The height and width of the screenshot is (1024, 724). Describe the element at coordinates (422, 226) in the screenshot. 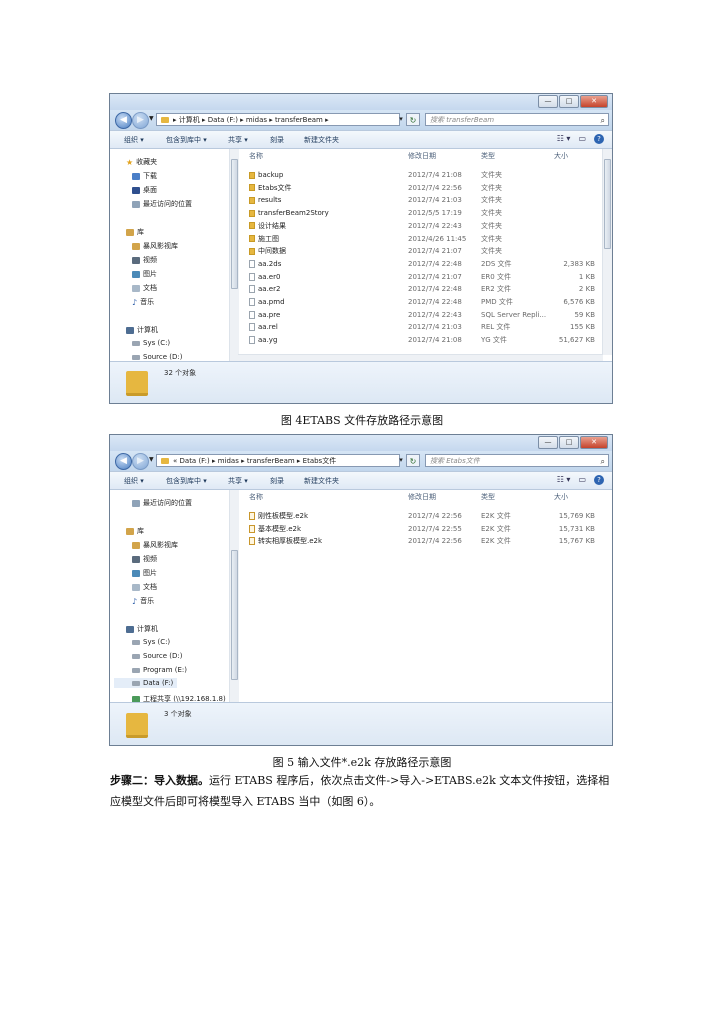

I see `file-row: 设计结果 2012/7/4 22:43 文件夹` at that location.